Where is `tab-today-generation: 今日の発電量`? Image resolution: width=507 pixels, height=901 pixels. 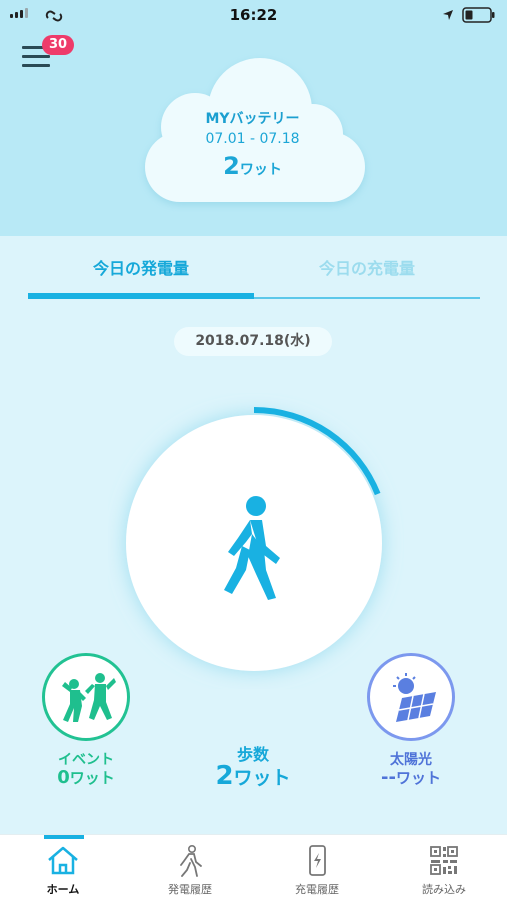 tab-today-generation: 今日の発電量 is located at coordinates (141, 270).